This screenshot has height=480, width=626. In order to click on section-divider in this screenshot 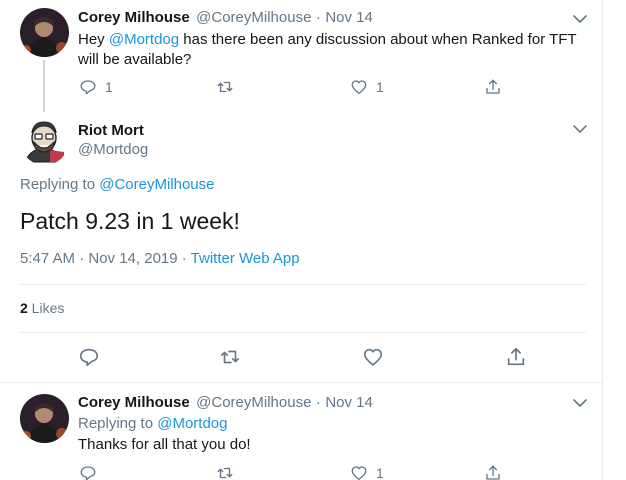, I will do `click(301, 382)`.